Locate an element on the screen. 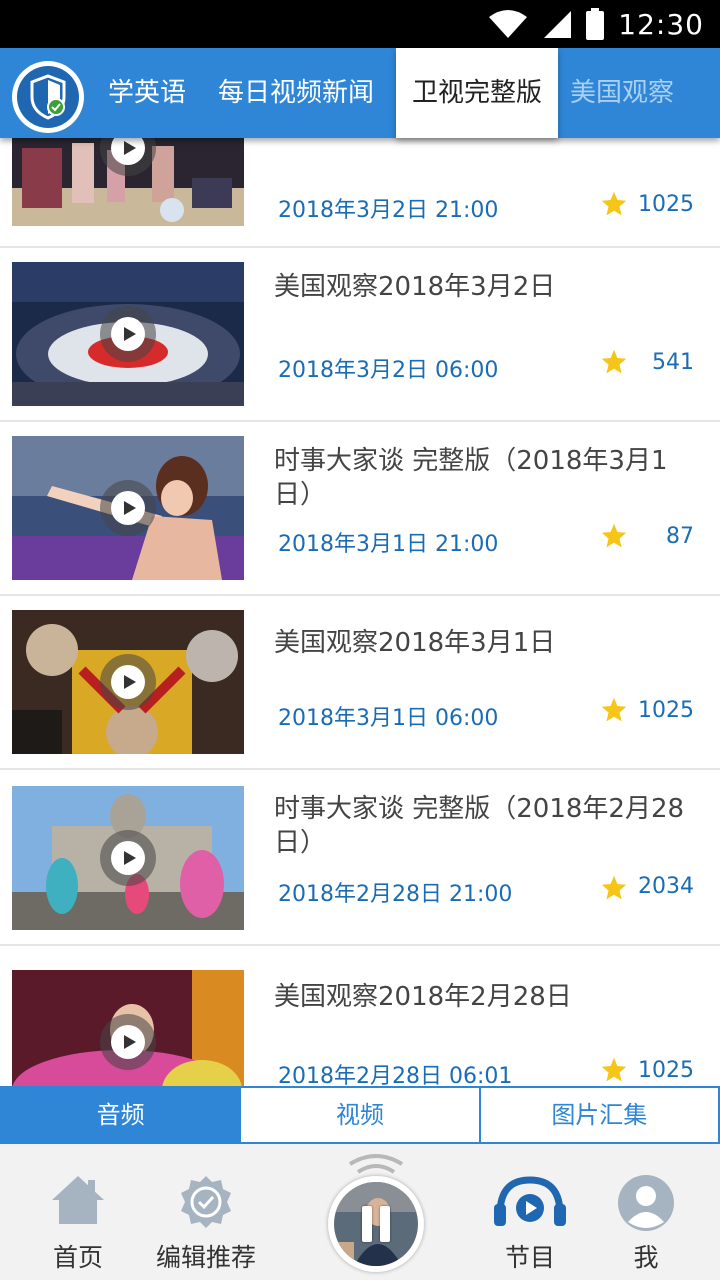 This screenshot has height=1280, width=720. media-type-tabs: 音频 视频 图片汇集 is located at coordinates (360, 1115).